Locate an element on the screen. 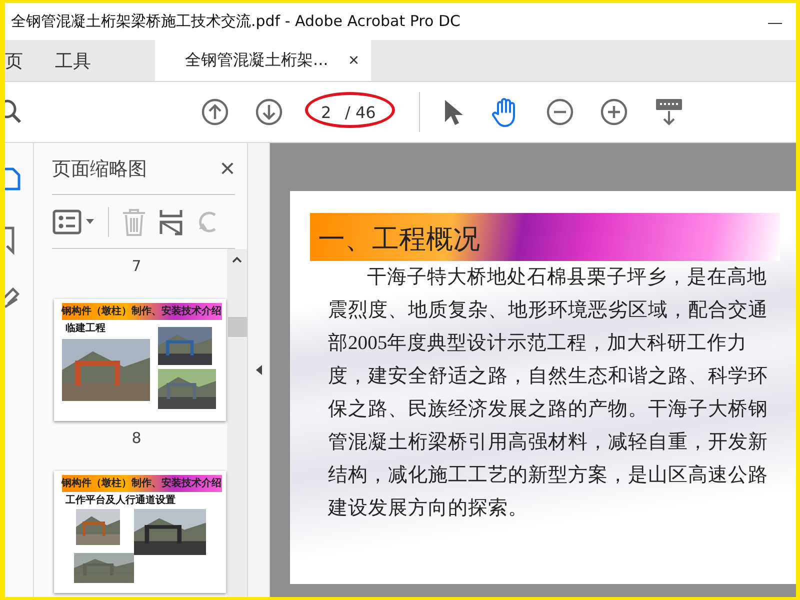 The height and width of the screenshot is (600, 800). pen-icon is located at coordinates (13, 298).